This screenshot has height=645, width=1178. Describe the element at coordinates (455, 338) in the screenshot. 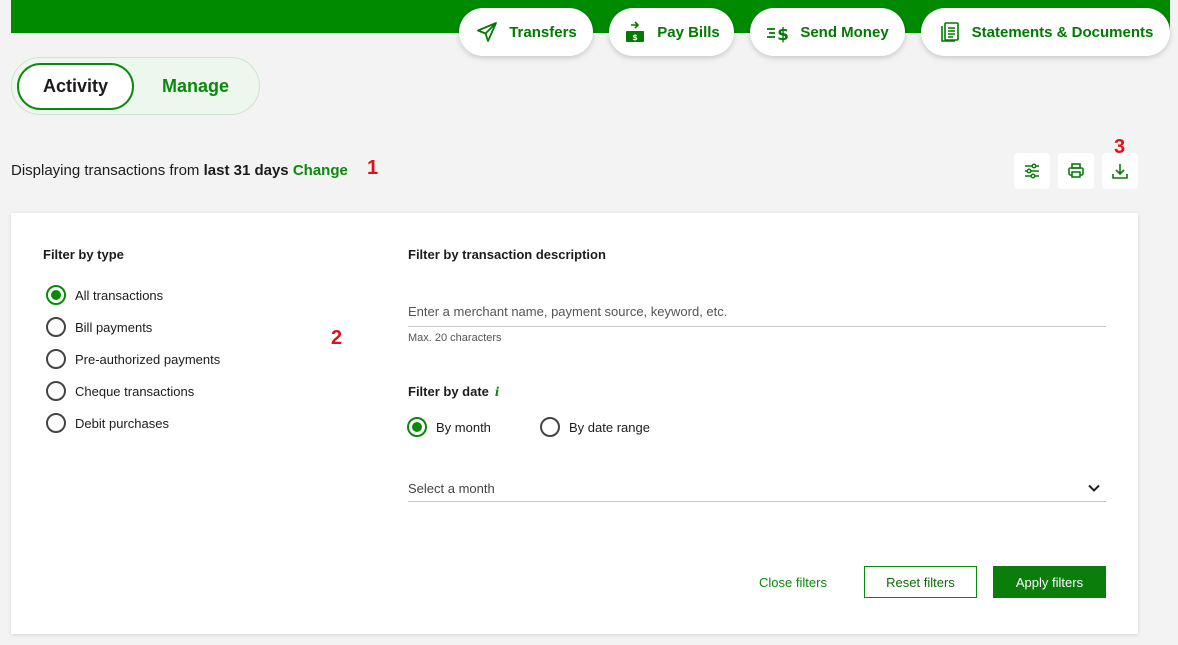

I see `description-helper-text: Max. 20 characters` at that location.